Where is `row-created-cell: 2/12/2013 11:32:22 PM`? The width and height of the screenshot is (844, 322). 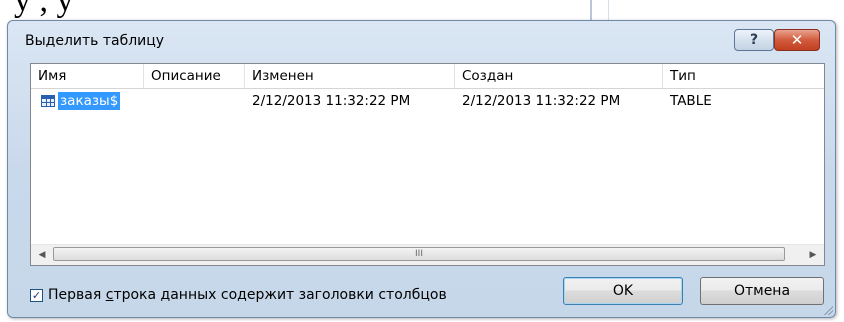 row-created-cell: 2/12/2013 11:32:22 PM is located at coordinates (541, 101).